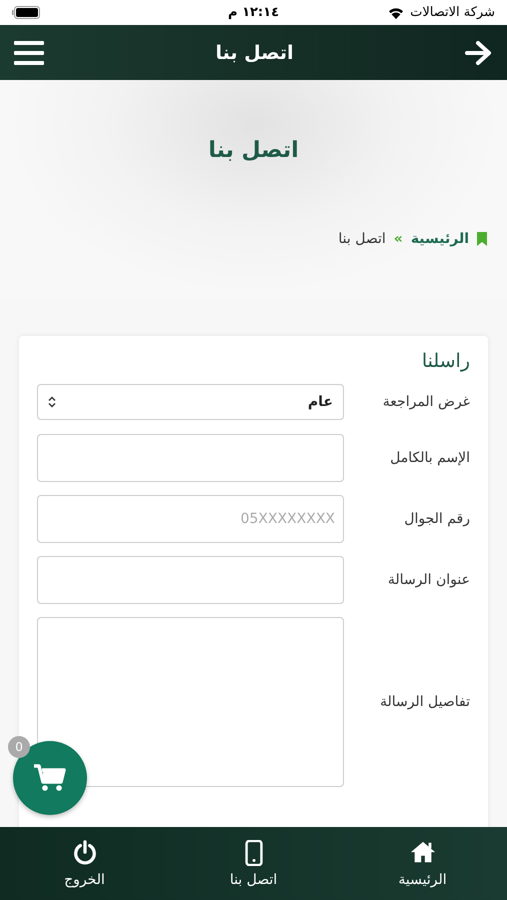 Image resolution: width=507 pixels, height=900 pixels. I want to click on nav-item: الخروج, so click(84, 863).